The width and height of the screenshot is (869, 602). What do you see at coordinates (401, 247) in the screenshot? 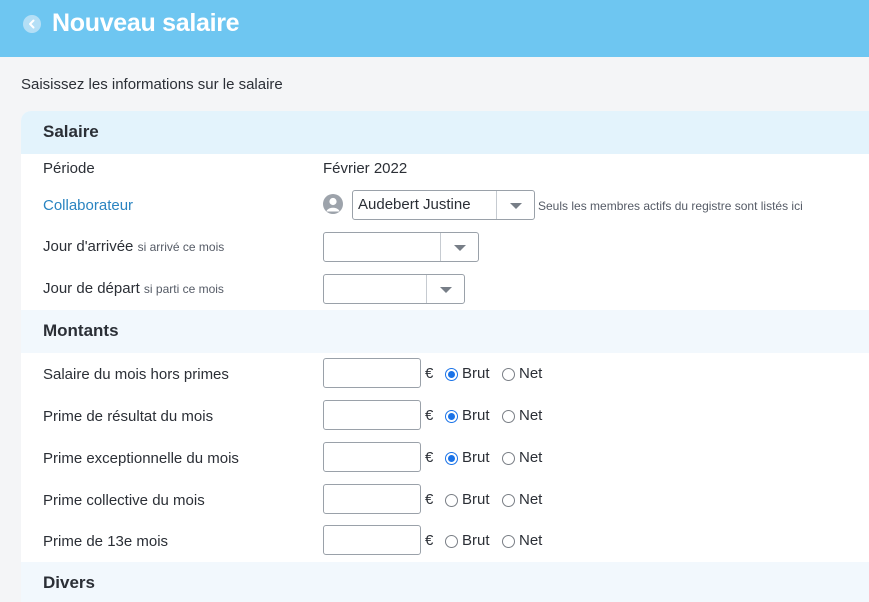
I see `arrivee-select` at bounding box center [401, 247].